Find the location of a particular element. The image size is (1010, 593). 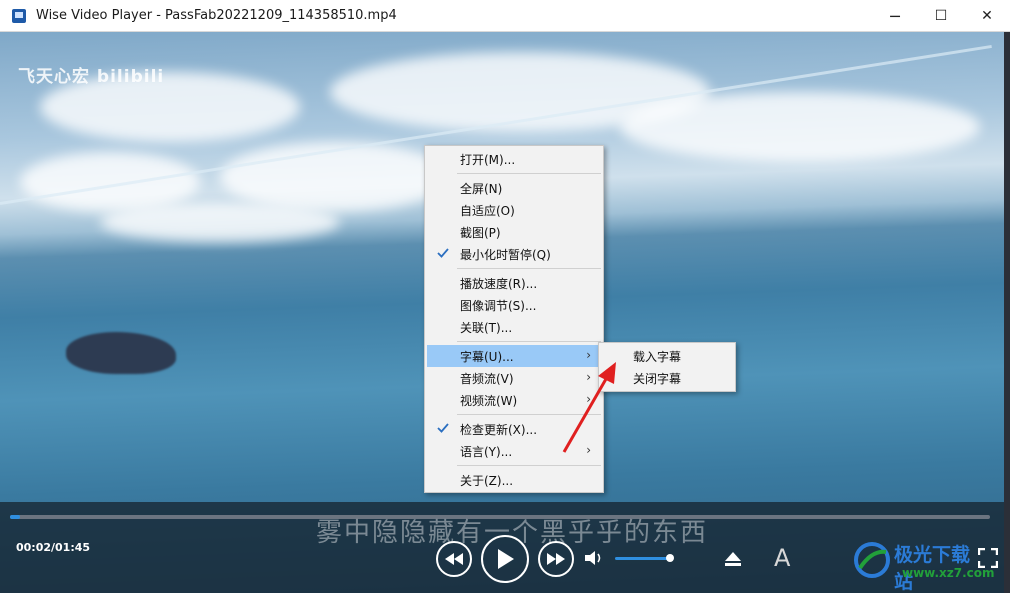

menu-item-label: 截图(P) is located at coordinates (480, 232).